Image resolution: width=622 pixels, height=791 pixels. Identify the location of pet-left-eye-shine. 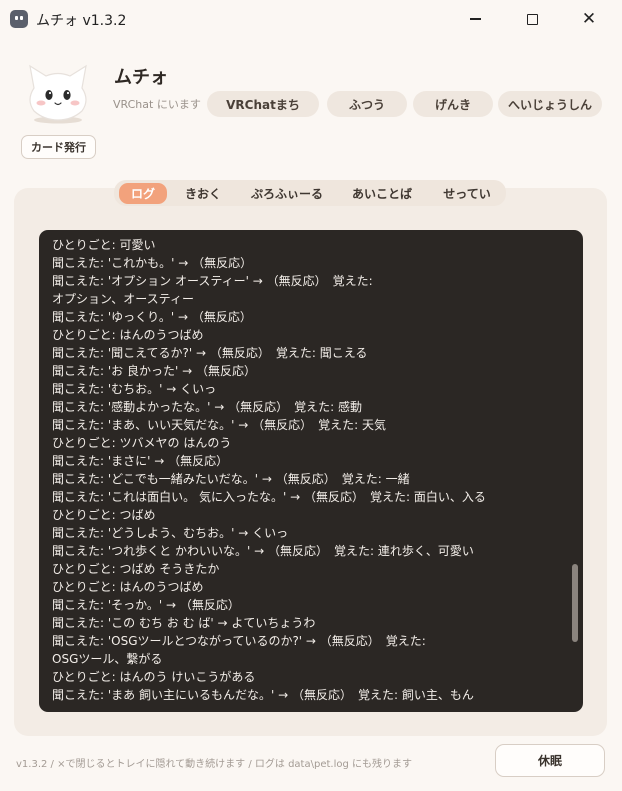
(50, 93).